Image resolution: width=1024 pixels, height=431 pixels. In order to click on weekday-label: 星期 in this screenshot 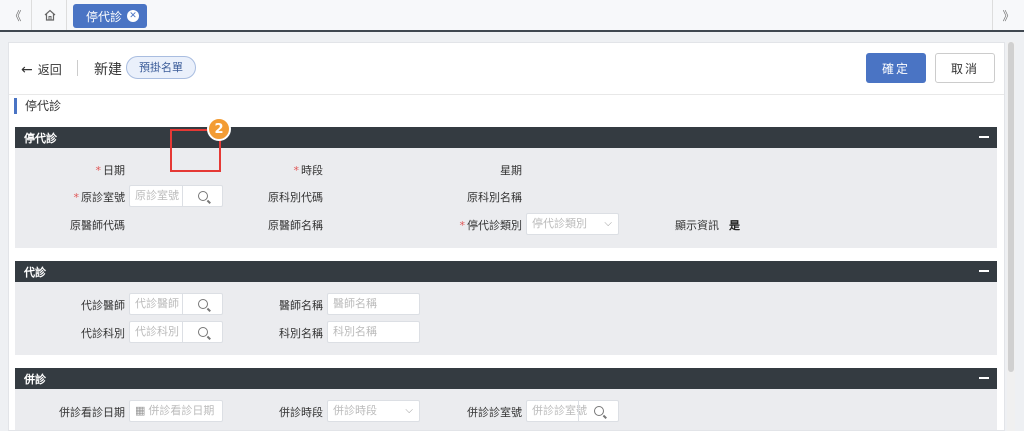, I will do `click(511, 170)`.